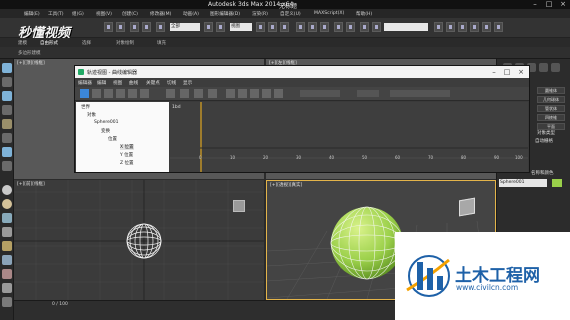  Describe the element at coordinates (85, 107) in the screenshot. I see `tree-world: 世界` at that location.